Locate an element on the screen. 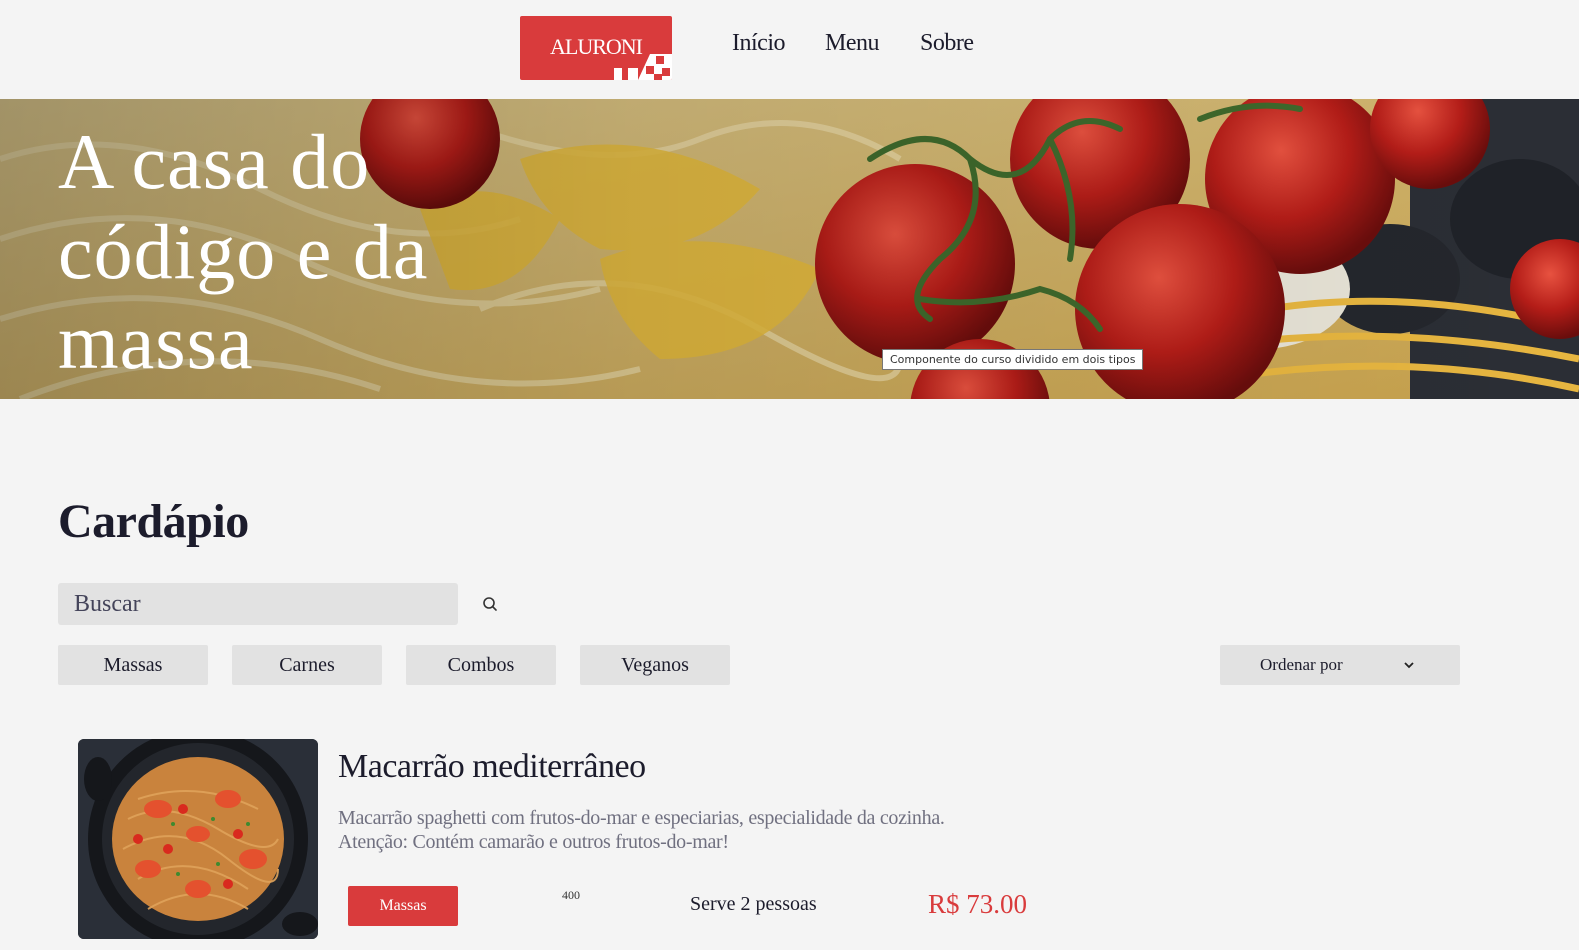  search-icon is located at coordinates (490, 604).